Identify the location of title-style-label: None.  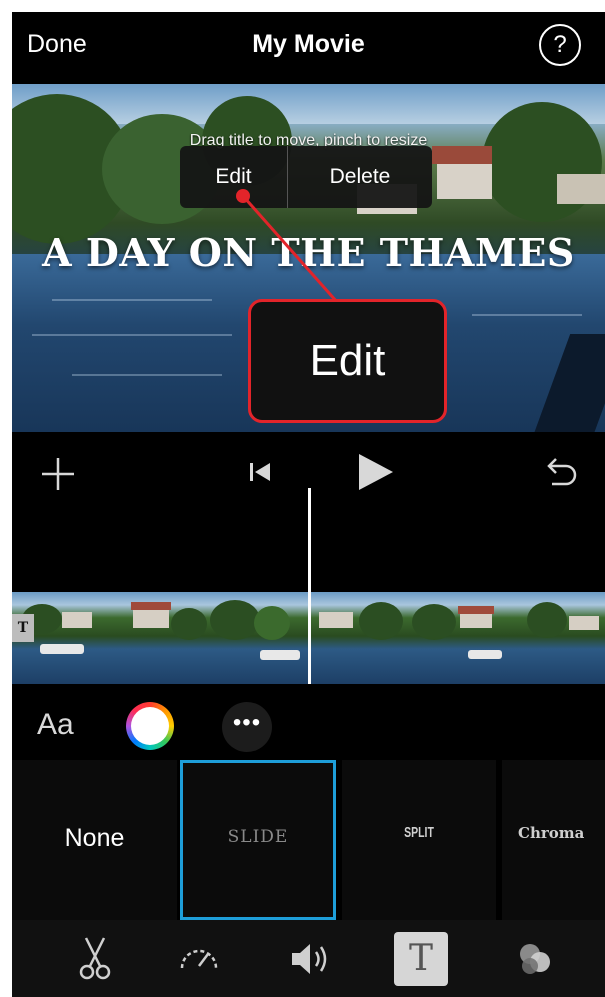
(94, 838).